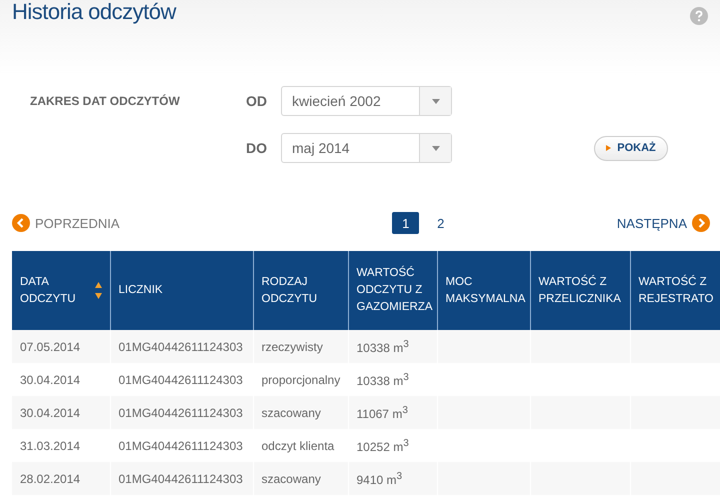 The image size is (720, 500). Describe the element at coordinates (675, 290) in the screenshot. I see `column-header: WARTOŚĆ Z REJESTRATO` at that location.